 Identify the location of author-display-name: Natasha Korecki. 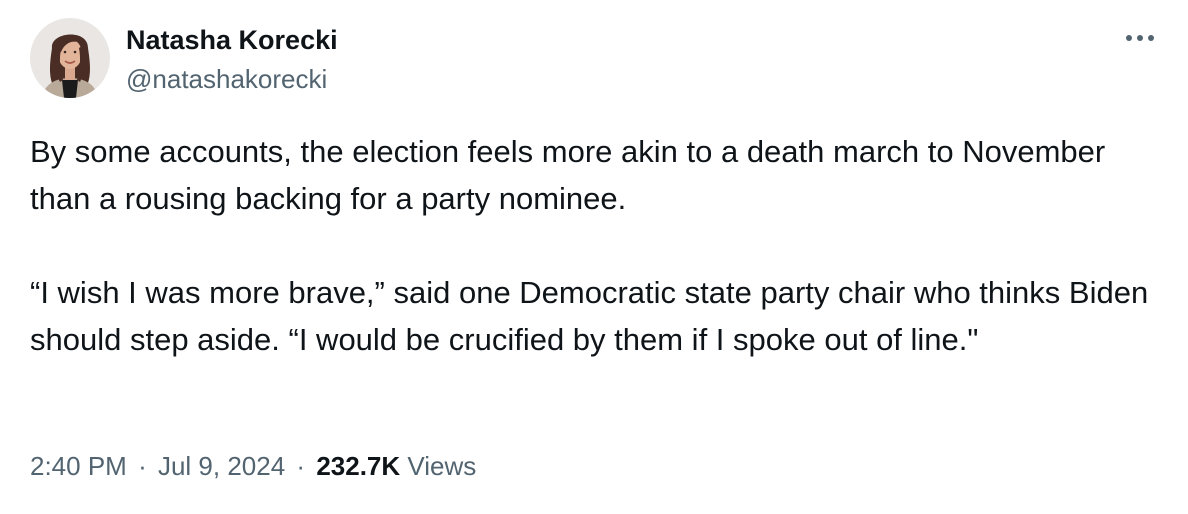
(232, 40).